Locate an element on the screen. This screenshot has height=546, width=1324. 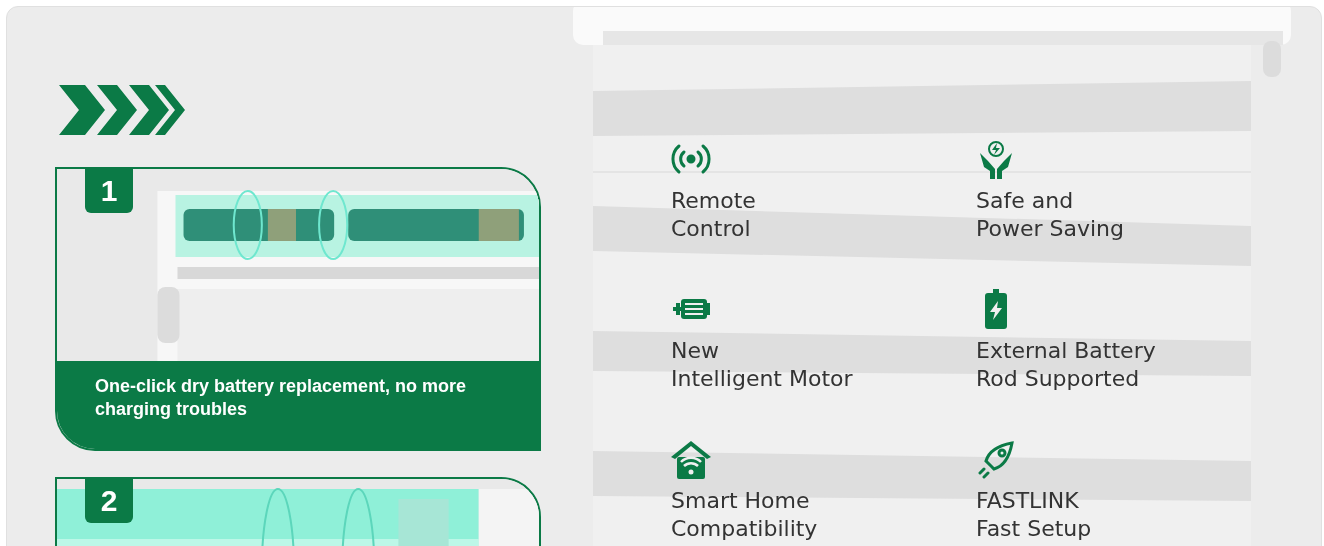
feature-label: Safe and Power Saving is located at coordinates (1050, 215).